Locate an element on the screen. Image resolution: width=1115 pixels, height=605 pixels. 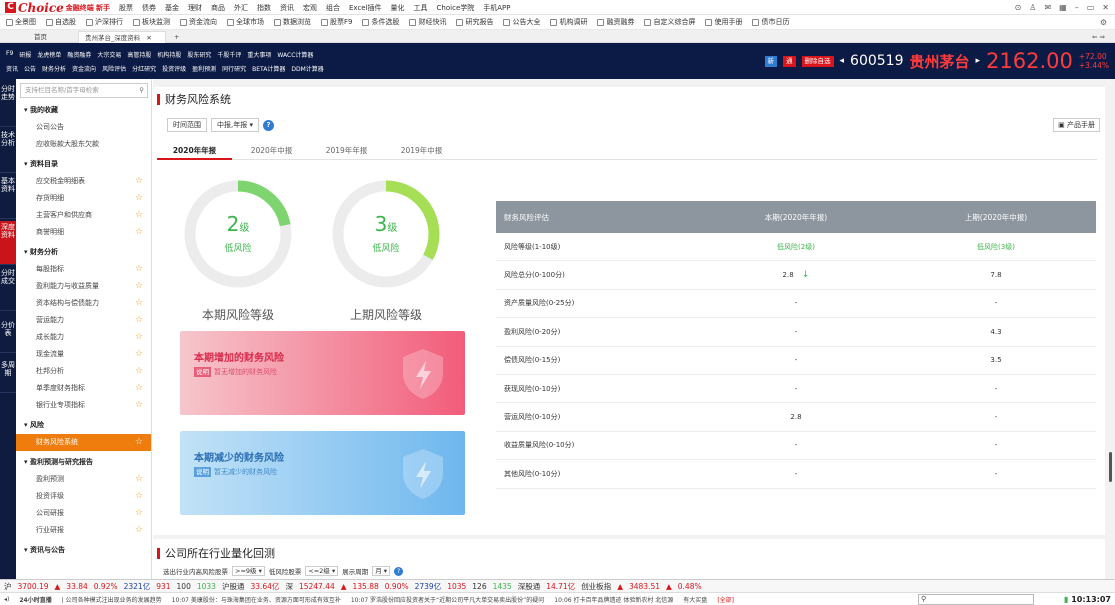
new-badge: 新 is located at coordinates (770, 61).